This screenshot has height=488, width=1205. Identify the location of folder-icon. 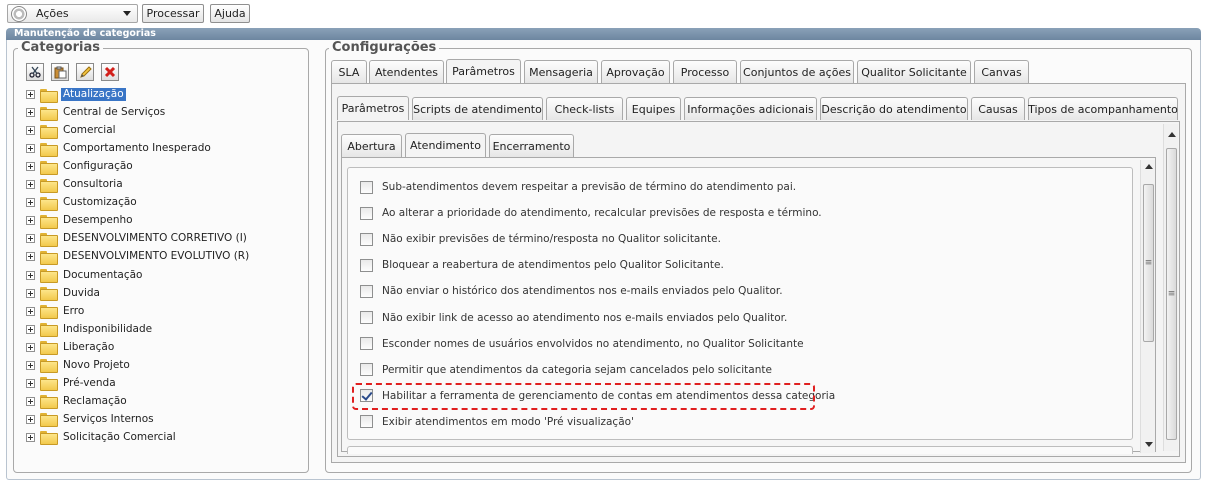
(49, 312).